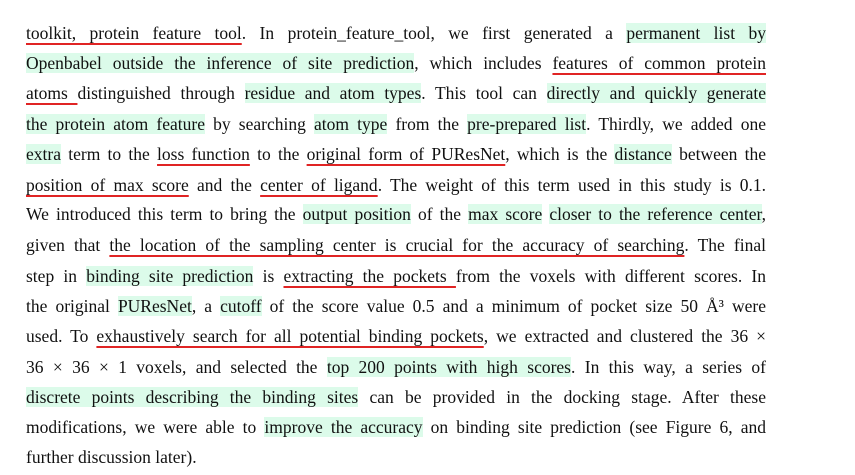  What do you see at coordinates (655, 214) in the screenshot?
I see `highlighted-text: closer to the reference center` at bounding box center [655, 214].